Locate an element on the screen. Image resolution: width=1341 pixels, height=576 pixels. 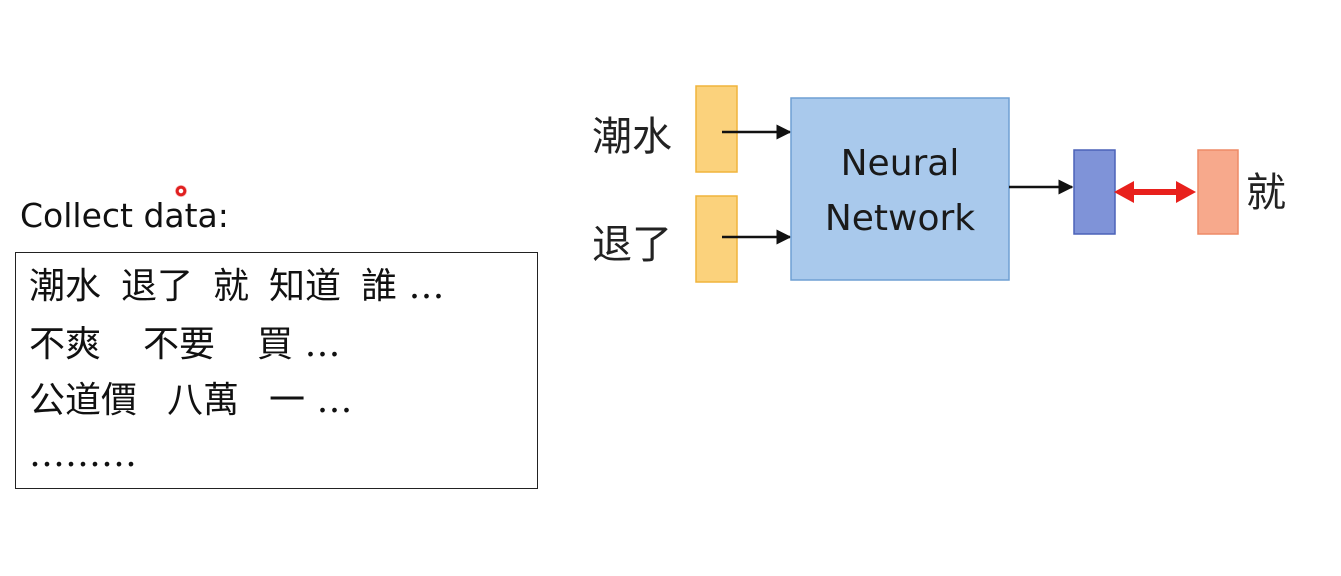
input-word-2: 退了 is located at coordinates (632, 245).